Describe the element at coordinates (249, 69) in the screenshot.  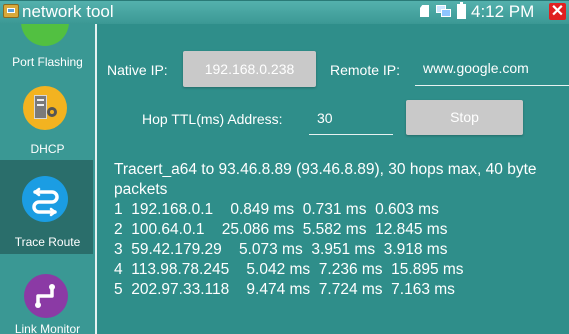
I see `native-ip-button: 192.168.0.238` at that location.